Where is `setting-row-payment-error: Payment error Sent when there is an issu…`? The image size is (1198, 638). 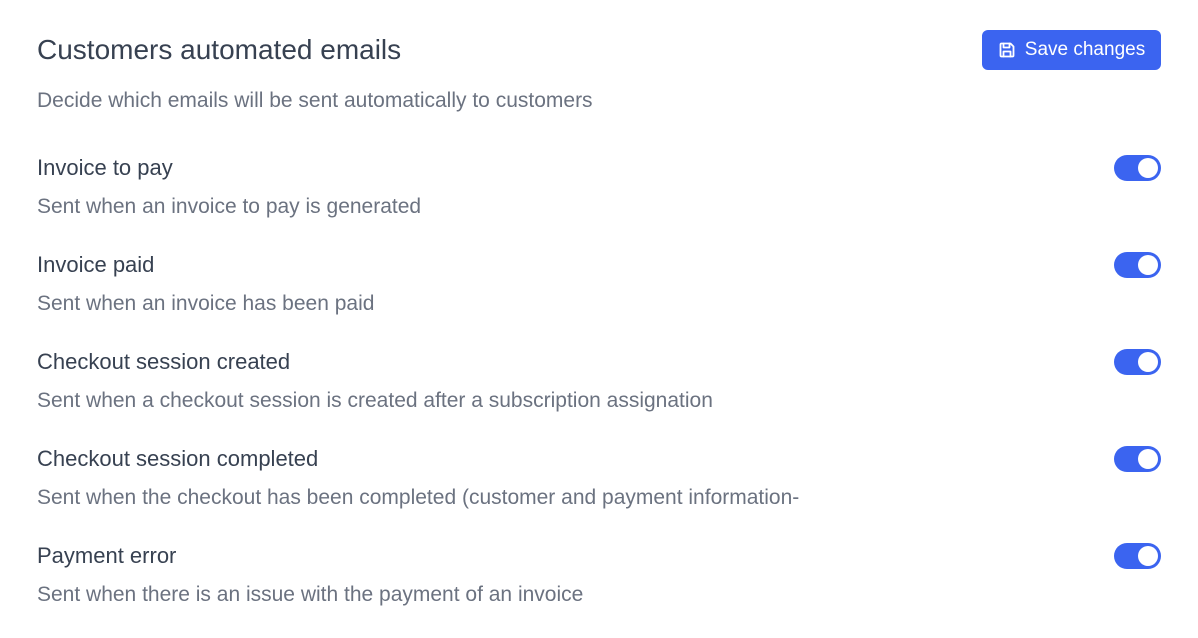 setting-row-payment-error: Payment error Sent when there is an issu… is located at coordinates (599, 582).